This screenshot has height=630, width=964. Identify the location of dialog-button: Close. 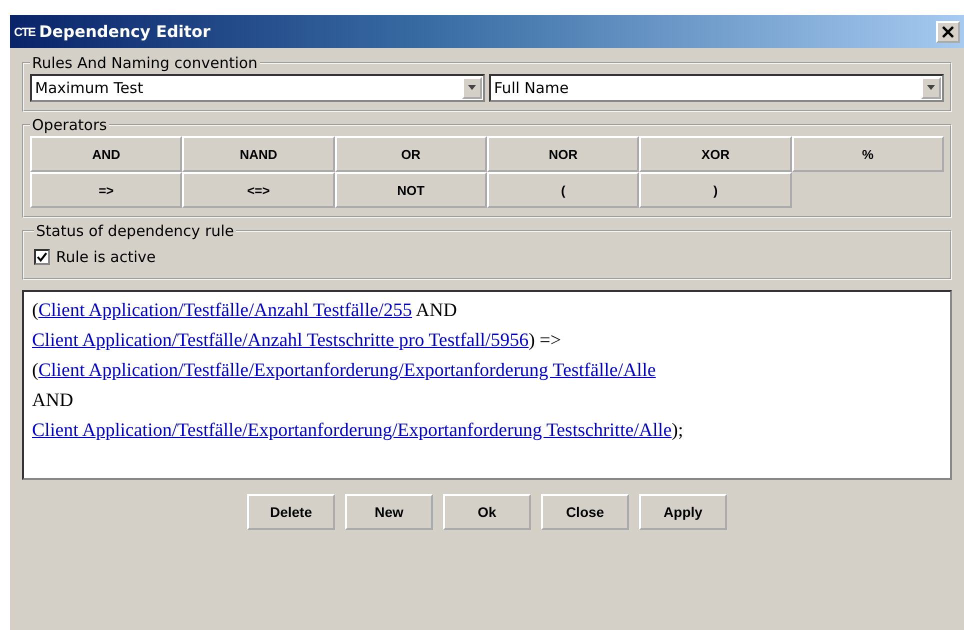
(585, 512).